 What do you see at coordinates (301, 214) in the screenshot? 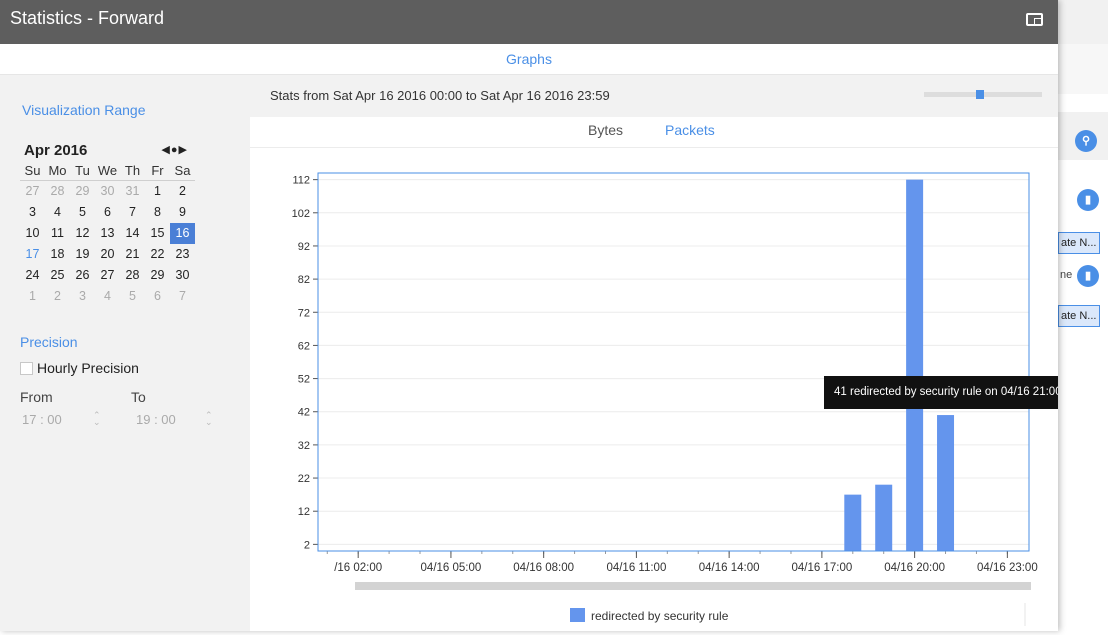
I see `y-tick-label: 102` at bounding box center [301, 214].